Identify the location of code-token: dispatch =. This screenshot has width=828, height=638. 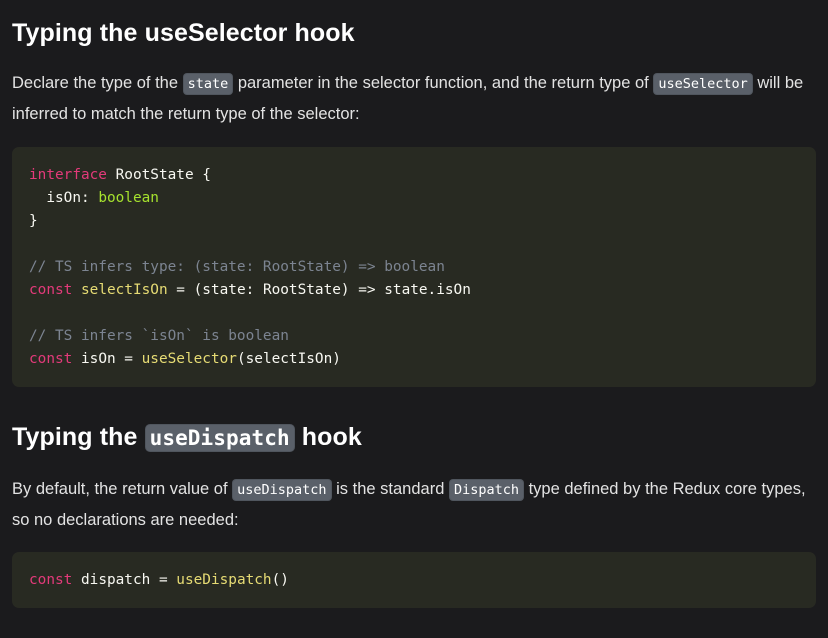
(124, 580).